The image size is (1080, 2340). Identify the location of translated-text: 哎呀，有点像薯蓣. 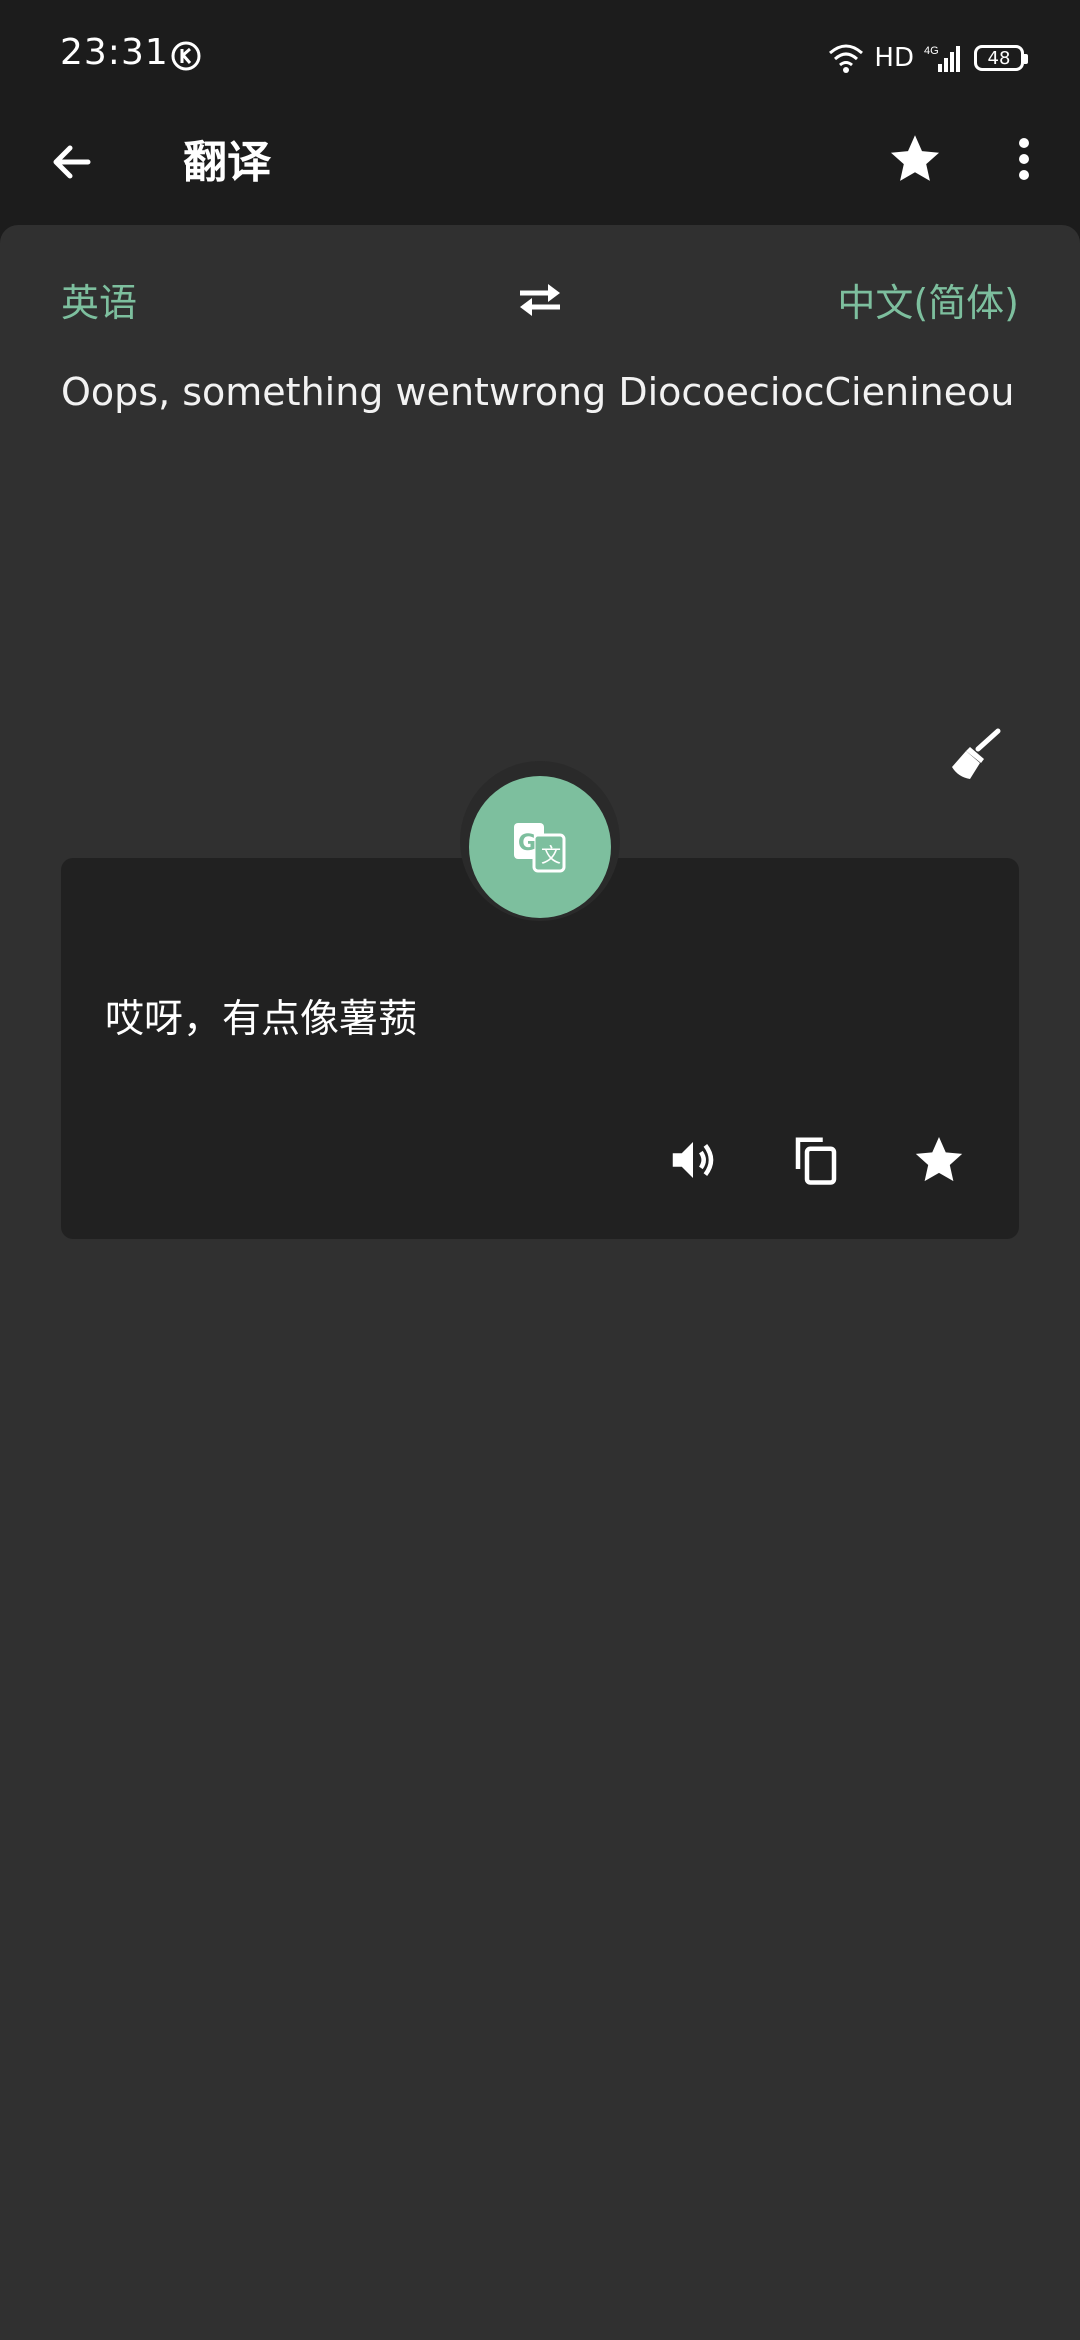
(261, 1019).